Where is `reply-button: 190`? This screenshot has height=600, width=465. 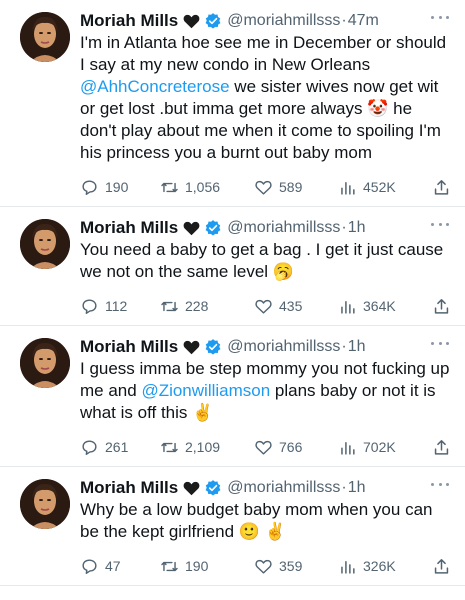 reply-button: 190 is located at coordinates (120, 187).